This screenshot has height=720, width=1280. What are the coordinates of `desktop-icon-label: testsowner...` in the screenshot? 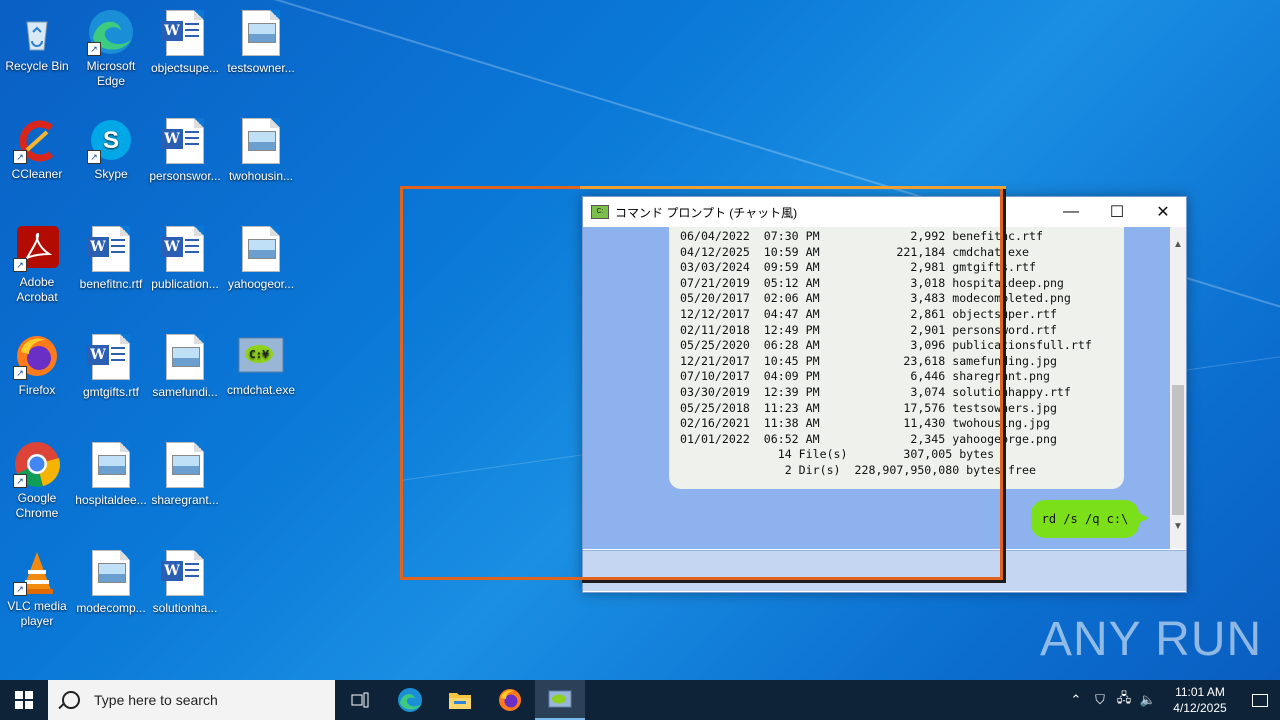 It's located at (261, 68).